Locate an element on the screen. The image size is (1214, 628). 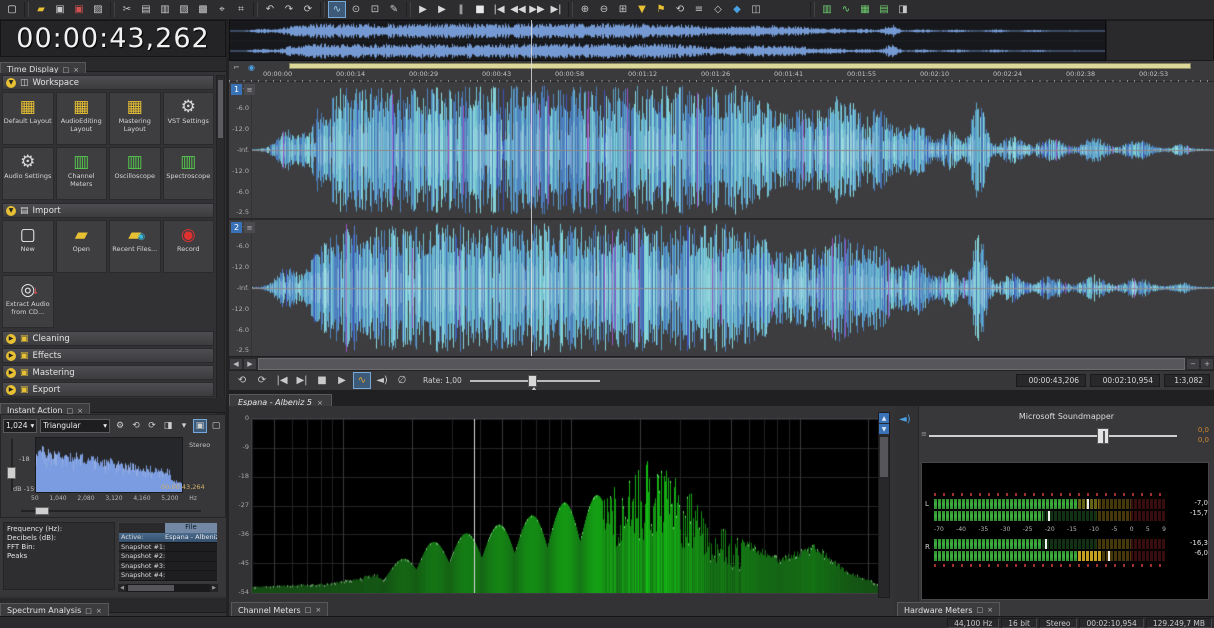
go-to-end-button: ▶| is located at coordinates (556, 9).